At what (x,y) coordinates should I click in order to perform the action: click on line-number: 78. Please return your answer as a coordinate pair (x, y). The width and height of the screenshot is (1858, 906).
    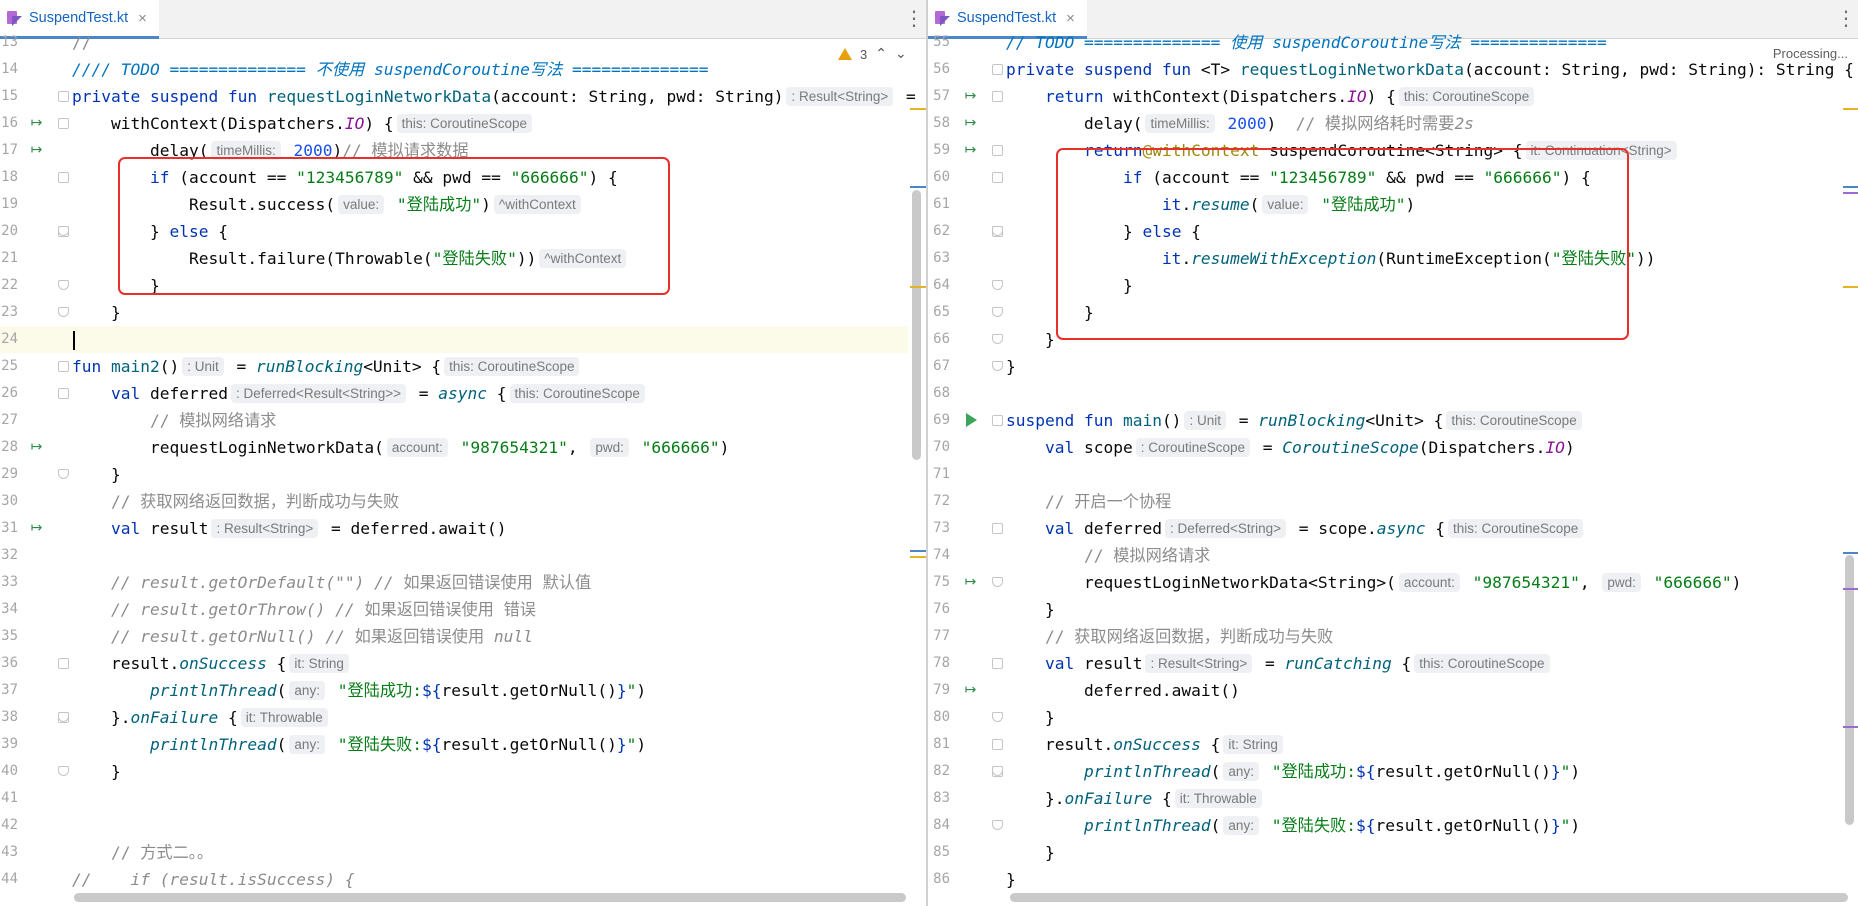
    Looking at the image, I should click on (939, 663).